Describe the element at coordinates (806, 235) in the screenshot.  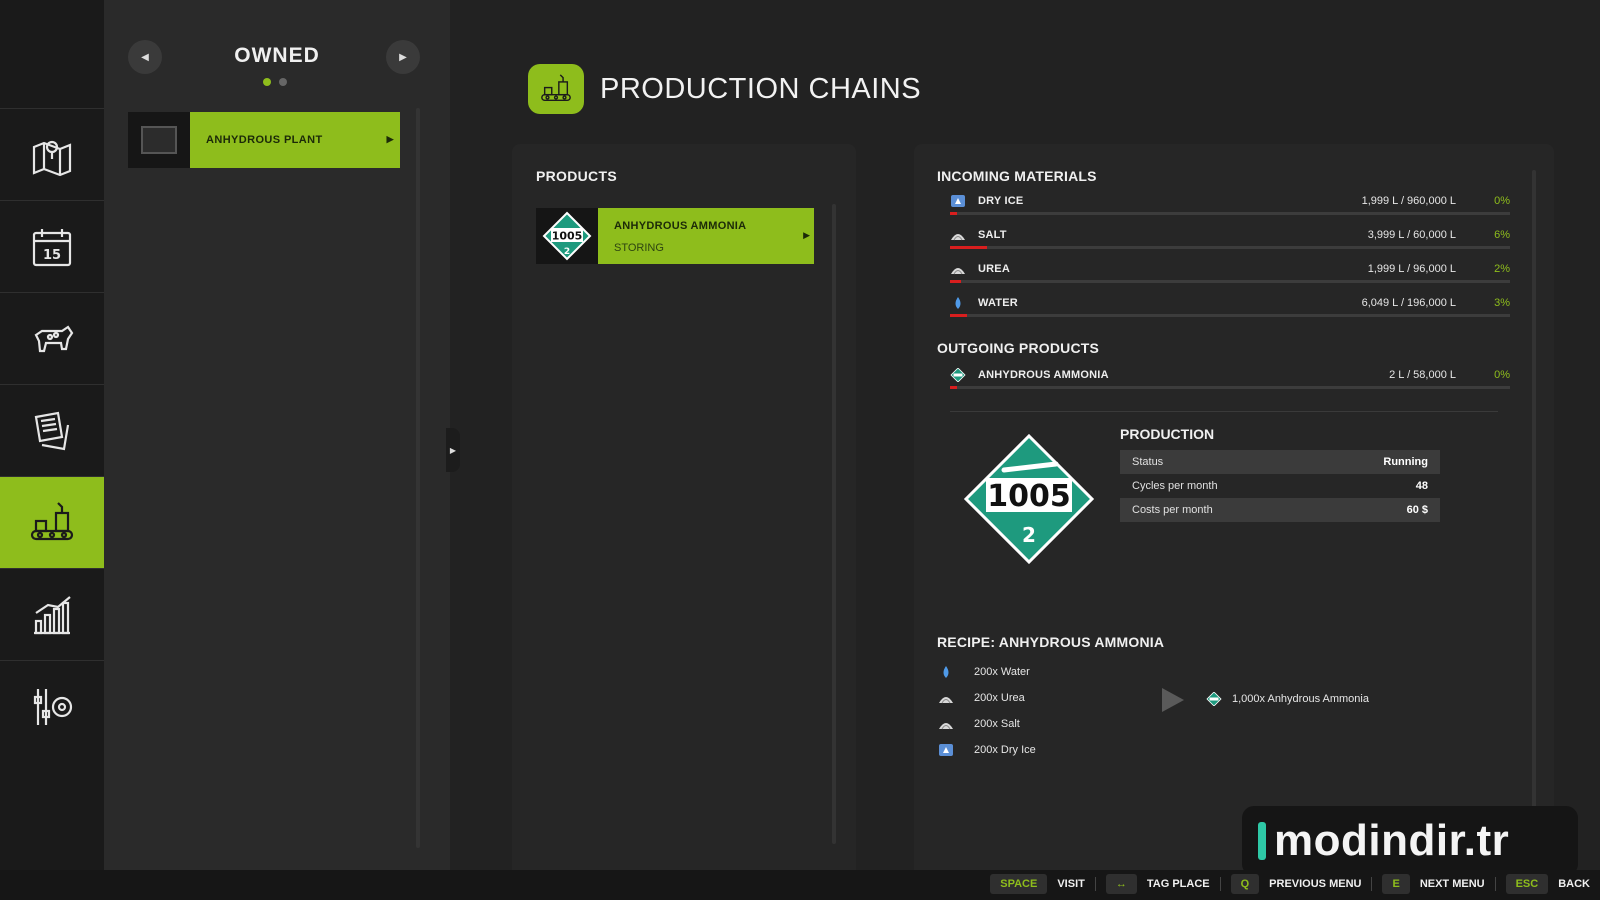
I see `chevron-right-icon: ▶` at that location.